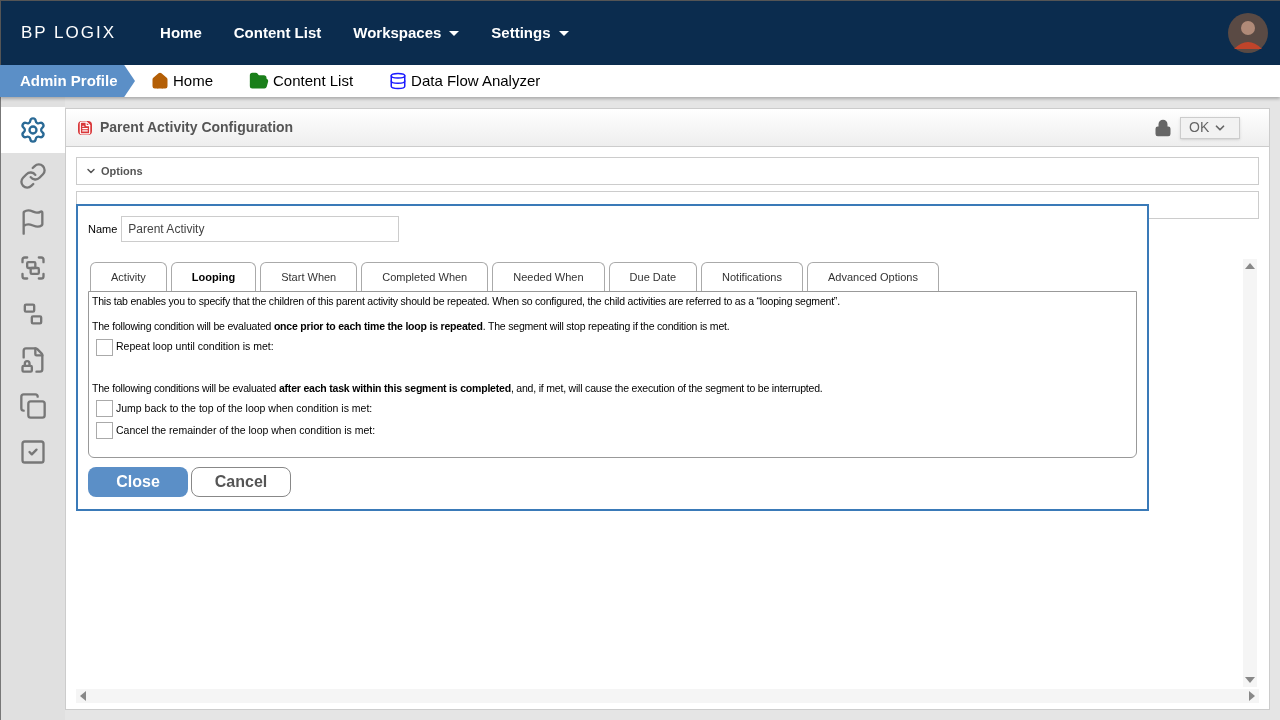 This screenshot has height=720, width=1280. Describe the element at coordinates (277, 33) in the screenshot. I see `nav-link: Content List` at that location.